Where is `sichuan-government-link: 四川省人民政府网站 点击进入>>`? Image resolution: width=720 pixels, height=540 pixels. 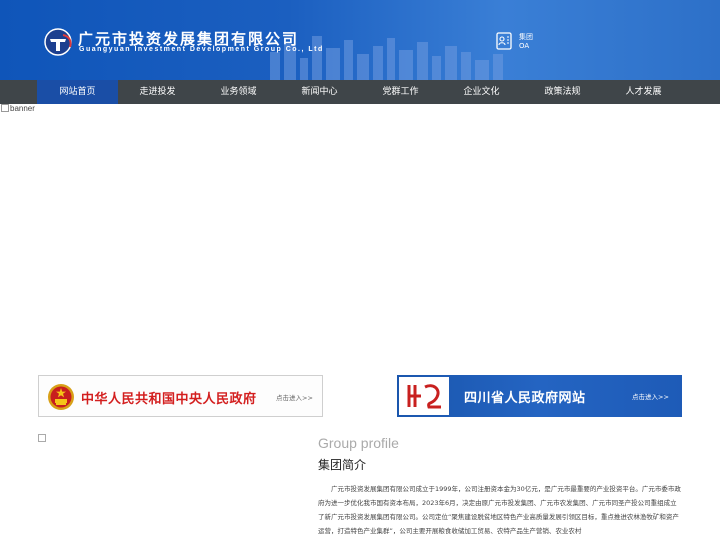 sichuan-government-link: 四川省人民政府网站 点击进入>> is located at coordinates (539, 396).